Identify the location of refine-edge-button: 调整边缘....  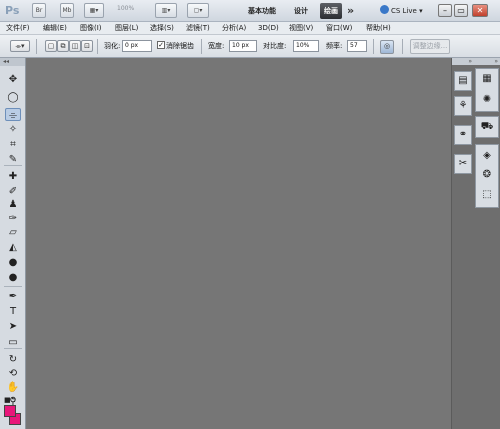
(430, 46).